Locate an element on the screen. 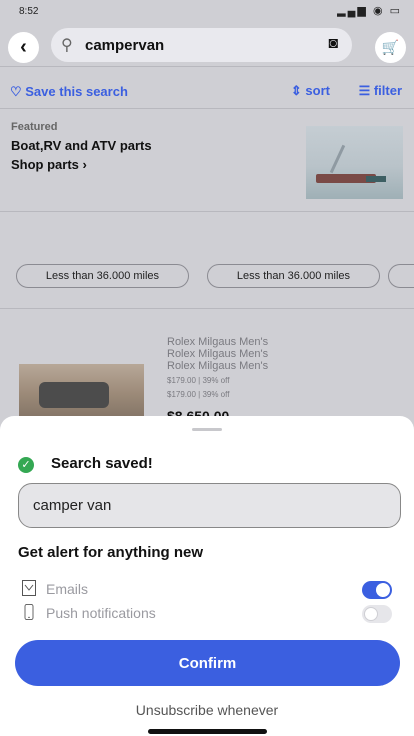 This screenshot has width=414, height=736. cart-icon: 🛒 is located at coordinates (390, 47).